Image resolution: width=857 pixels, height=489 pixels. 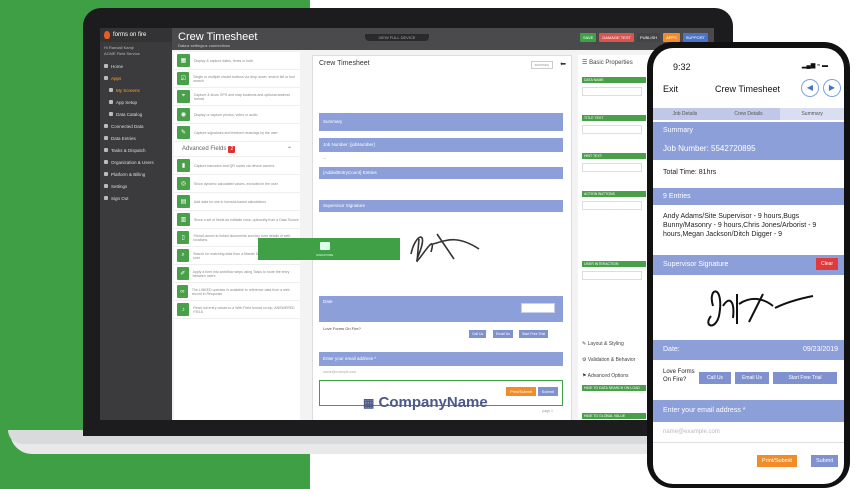 I want to click on sidebar-item-label: Connected Data, so click(x=127, y=126).